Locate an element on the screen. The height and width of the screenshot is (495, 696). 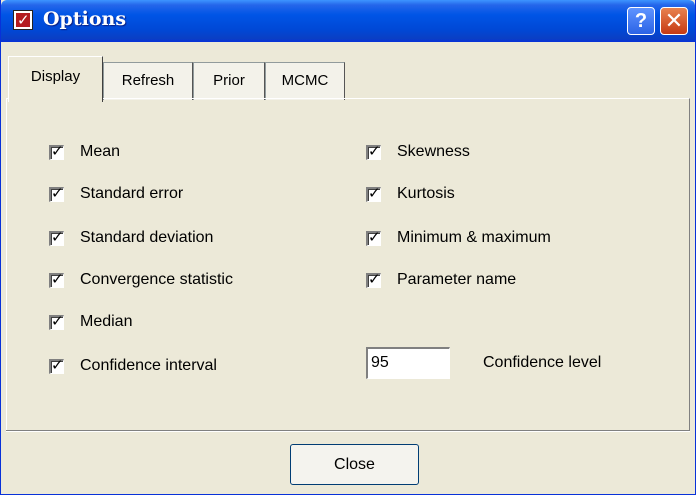
confidence-level-input: 95 is located at coordinates (408, 363).